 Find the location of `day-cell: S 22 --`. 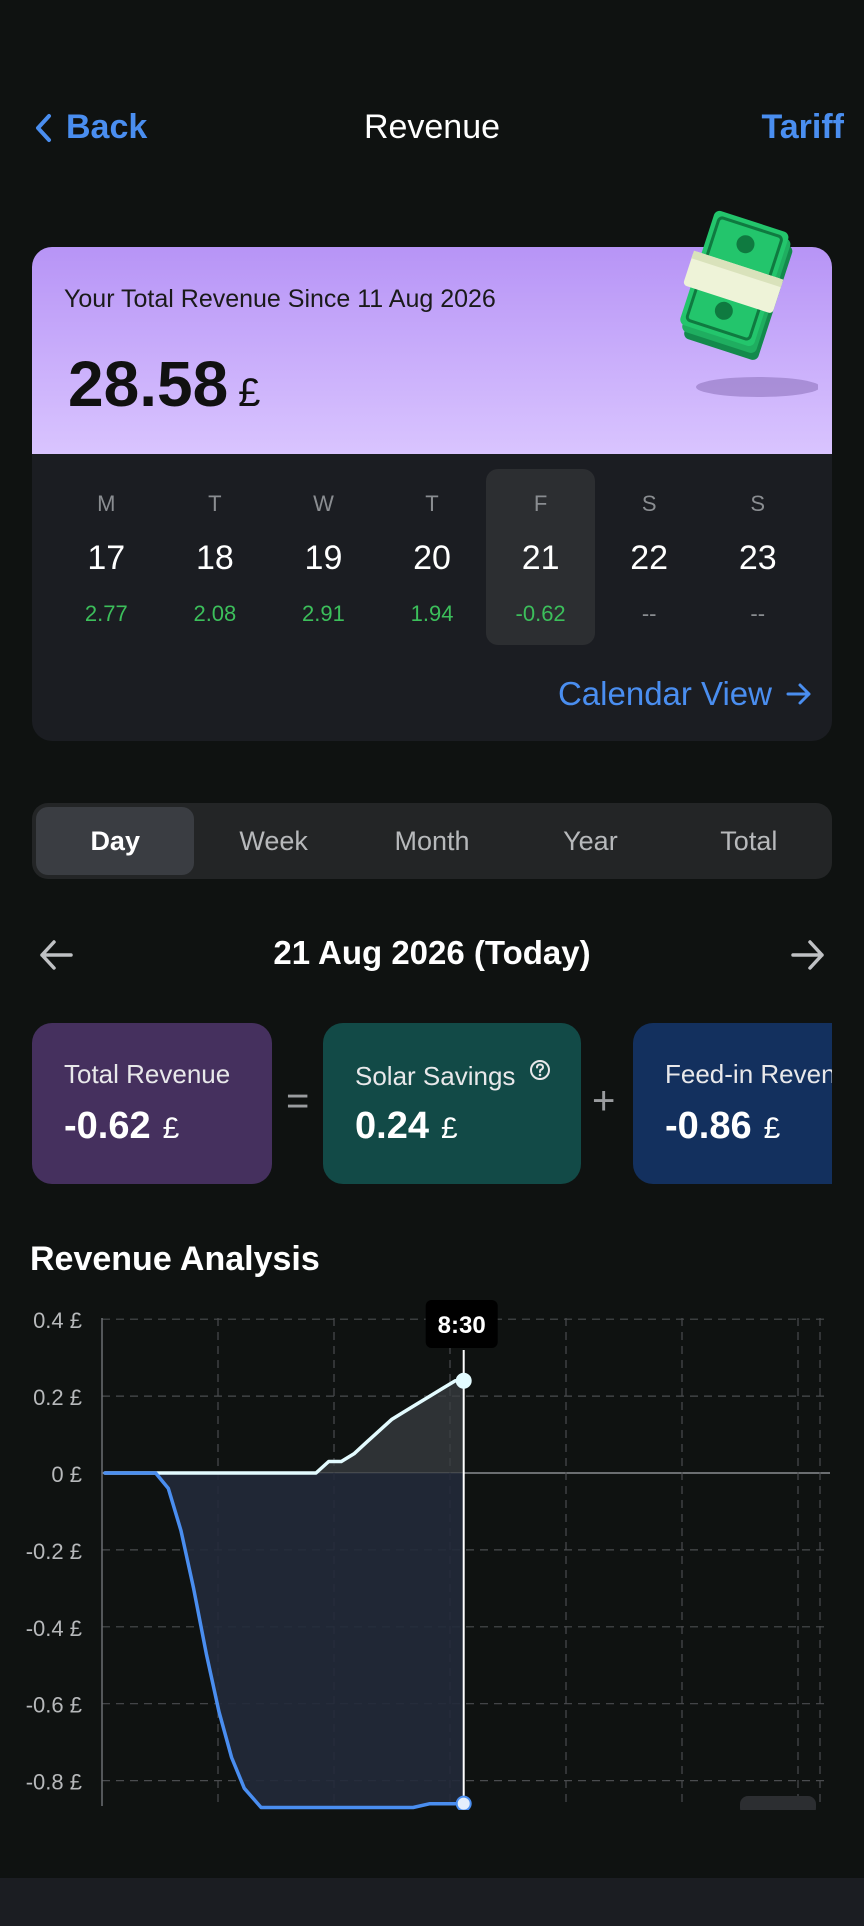

day-cell: S 22 -- is located at coordinates (649, 557).